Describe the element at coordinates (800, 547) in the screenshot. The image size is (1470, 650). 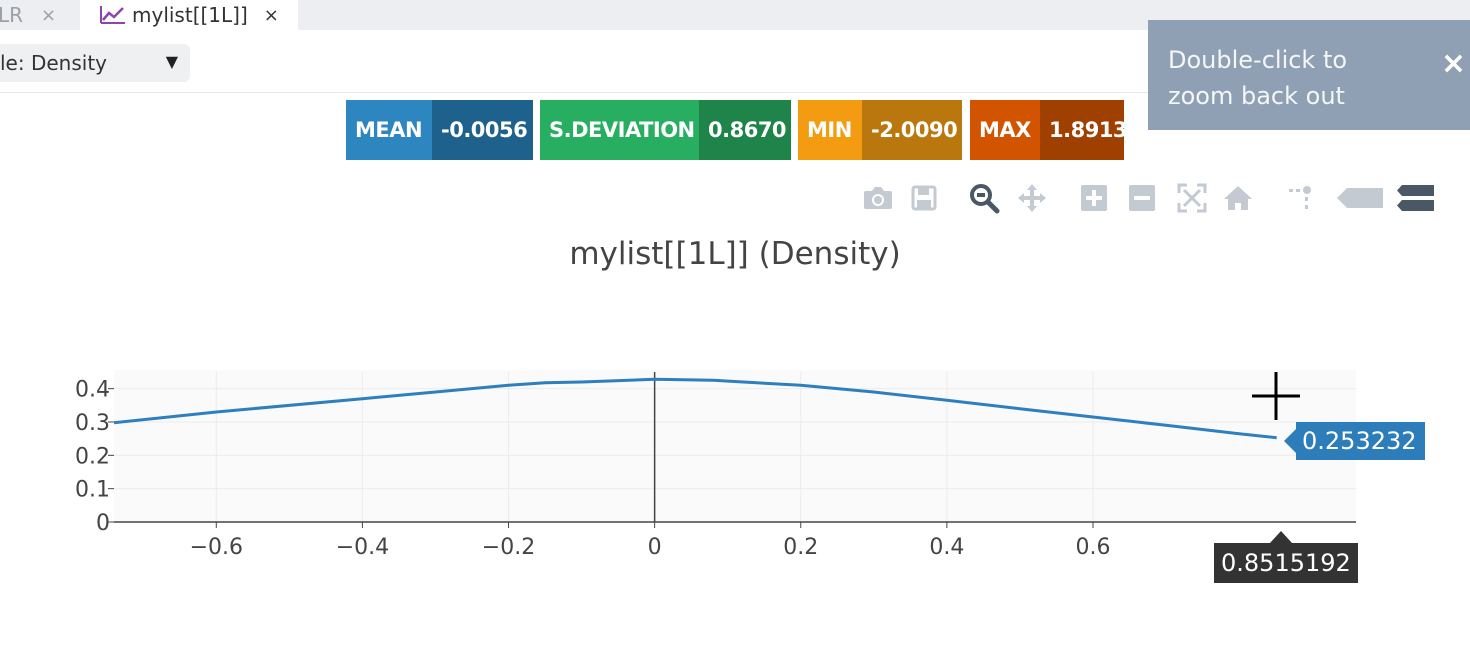
I see `x-tick-label: 0.2` at that location.